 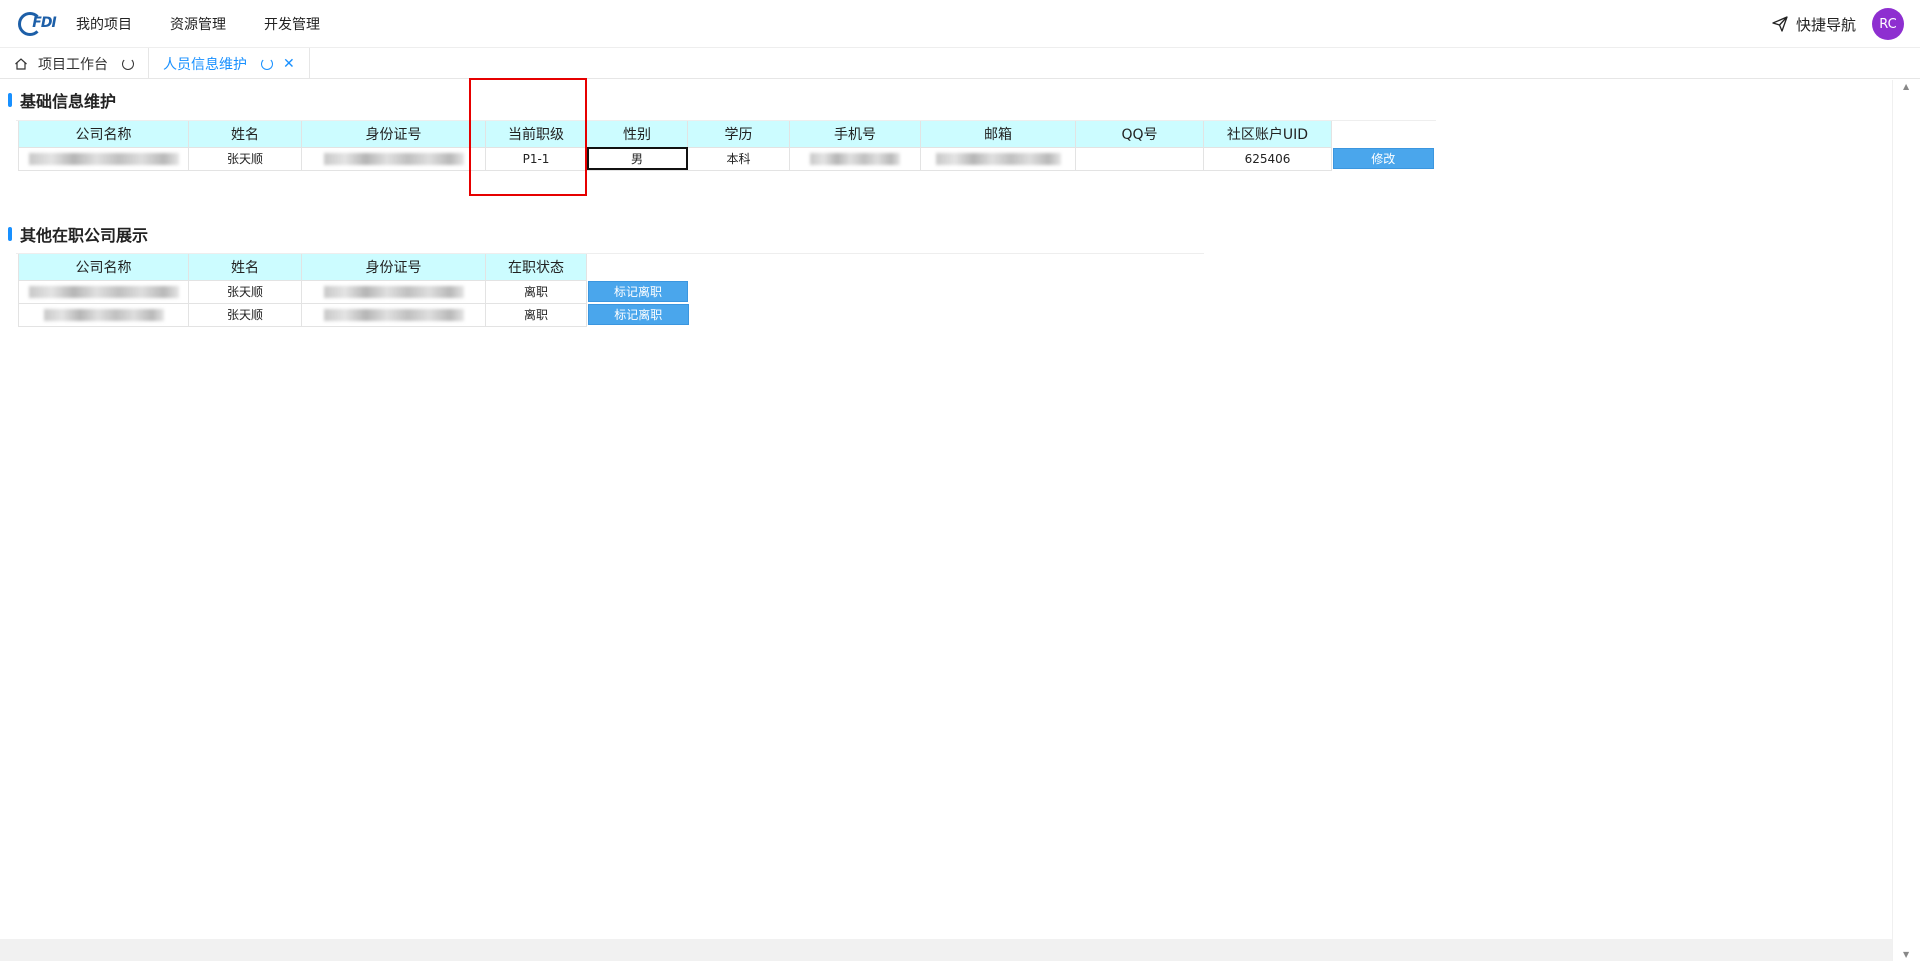 I want to click on table-header-row: 公司名称 姓名 身份证号 在职状态, so click(x=353, y=267).